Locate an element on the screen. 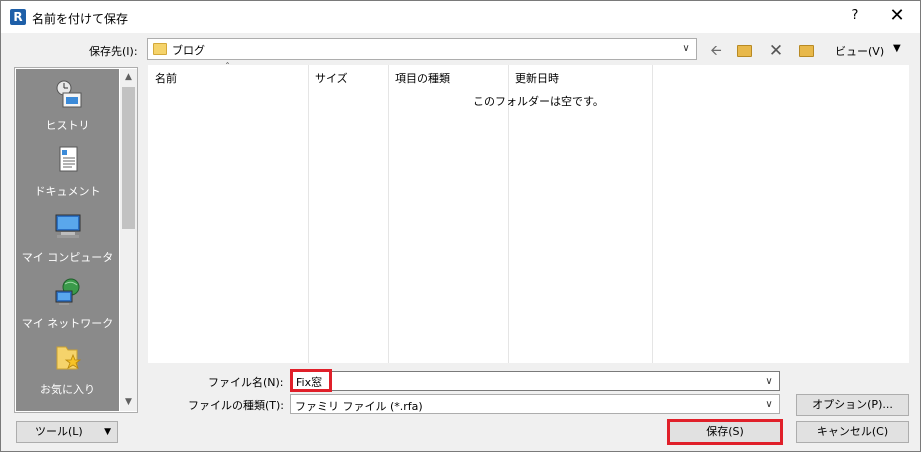  place-network: マイ ネットワーク is located at coordinates (67, 304).